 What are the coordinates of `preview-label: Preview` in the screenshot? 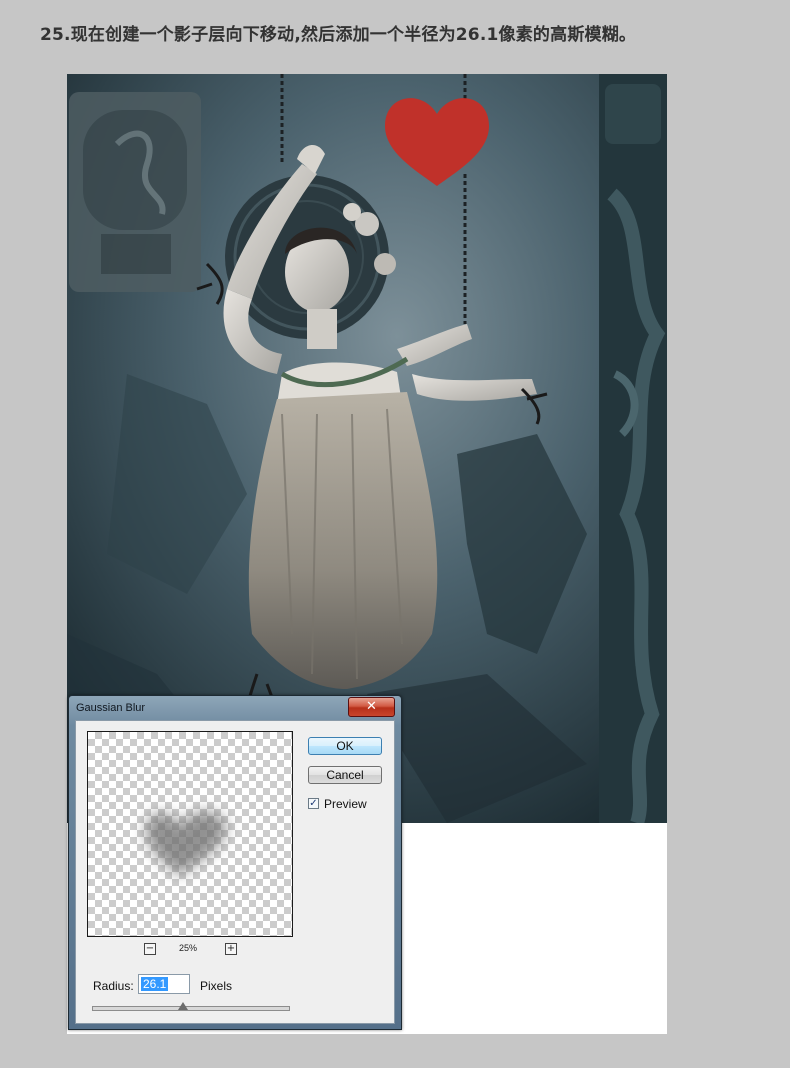 It's located at (345, 804).